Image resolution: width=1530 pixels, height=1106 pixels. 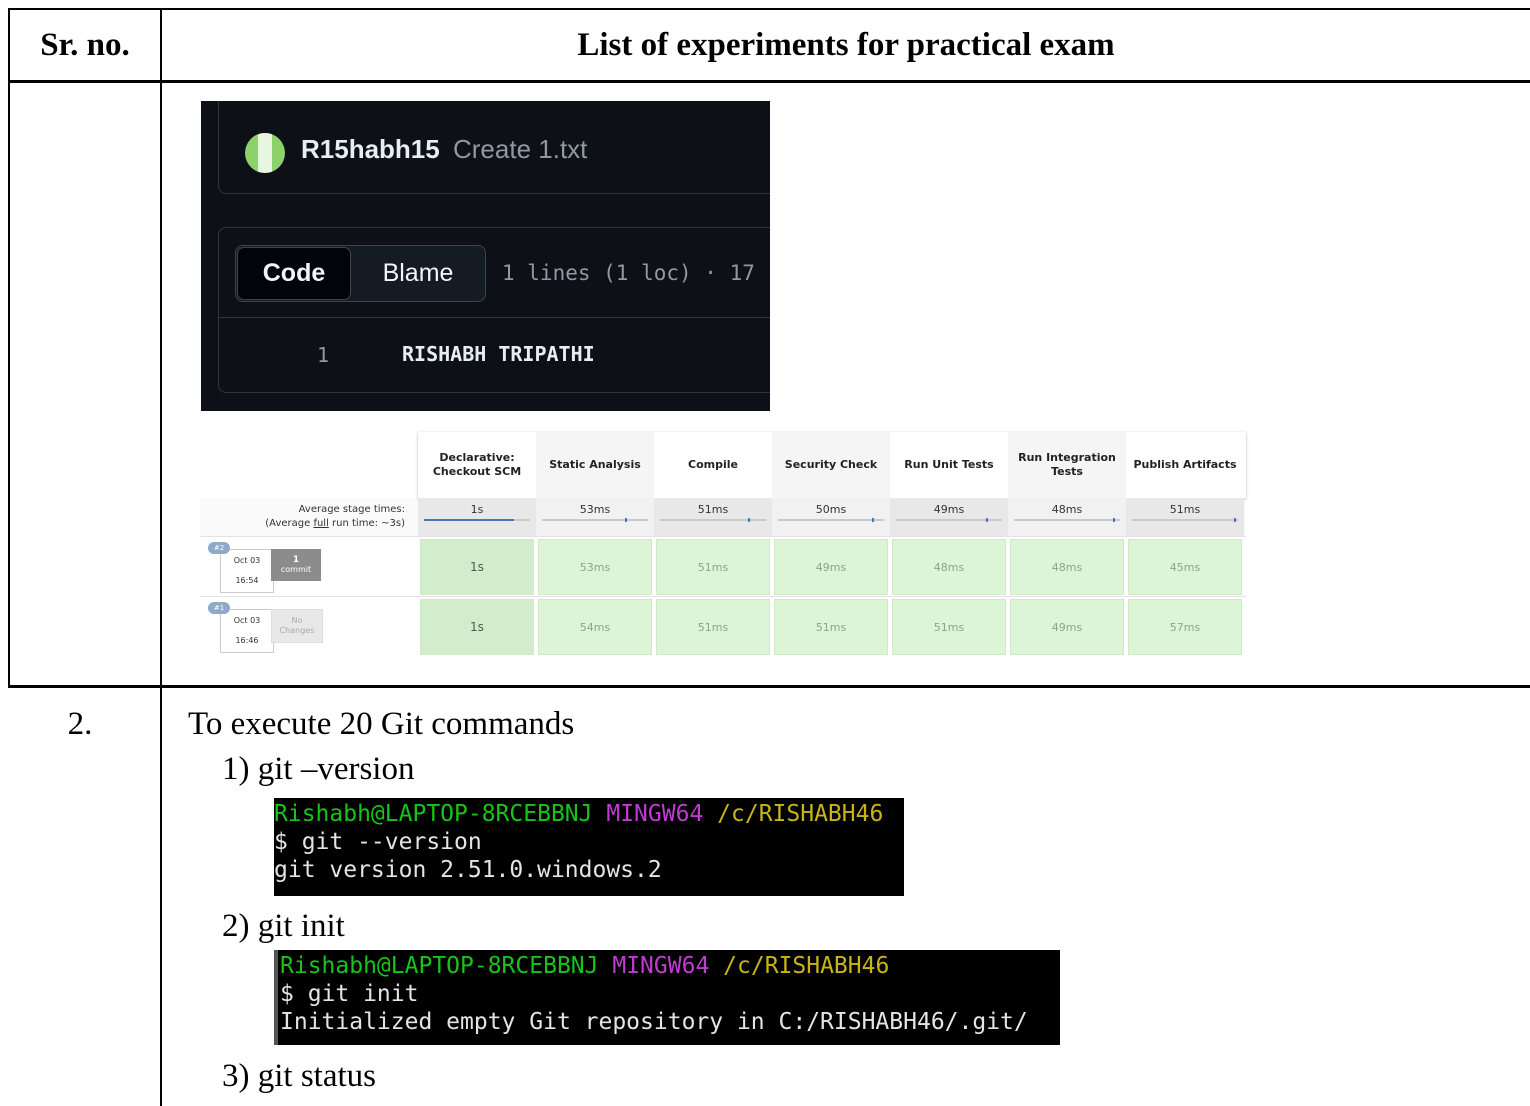 I want to click on changes-box: No Changes, so click(x=297, y=626).